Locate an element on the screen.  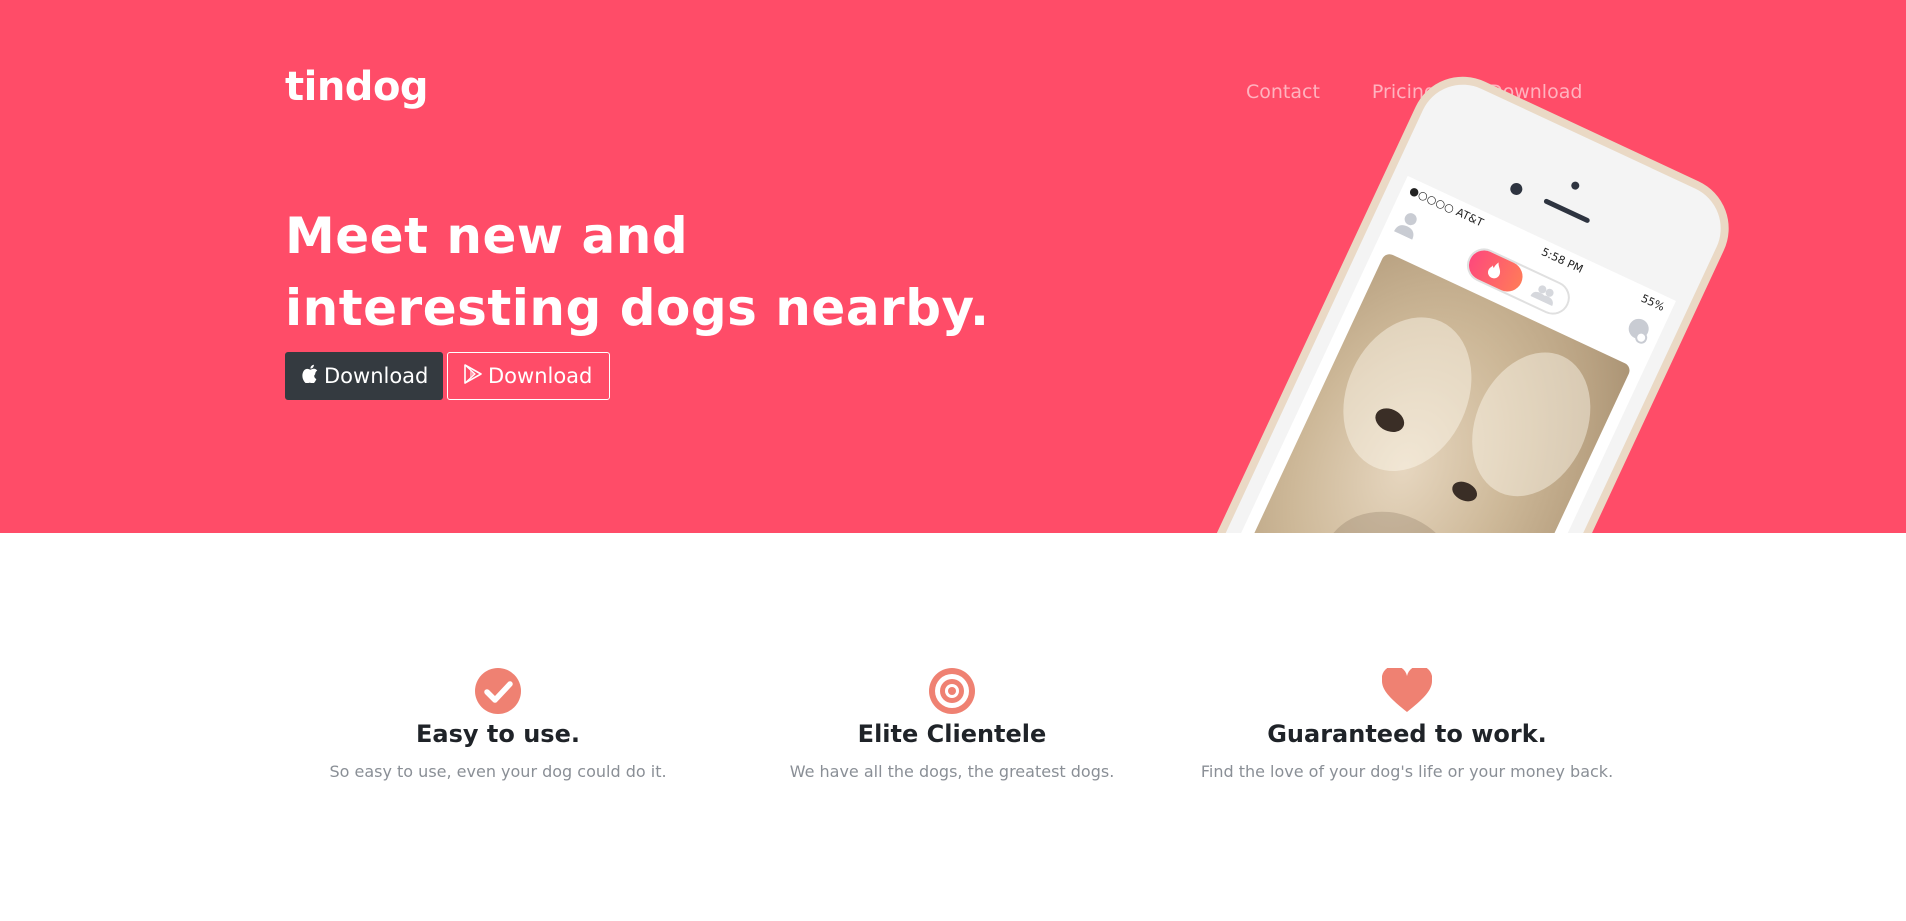
battery-label: 55% is located at coordinates (1653, 302).